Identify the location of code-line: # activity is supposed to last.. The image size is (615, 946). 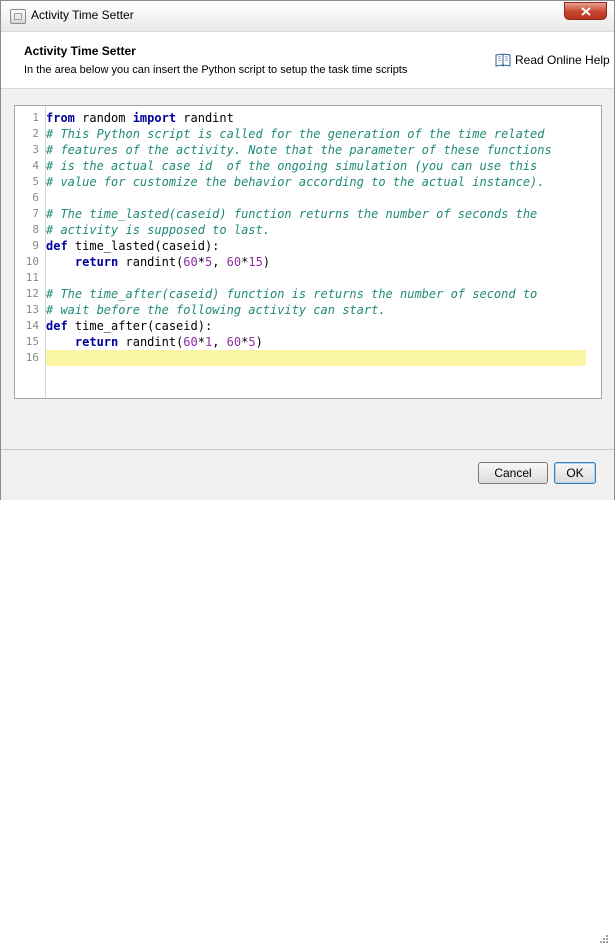
(316, 230).